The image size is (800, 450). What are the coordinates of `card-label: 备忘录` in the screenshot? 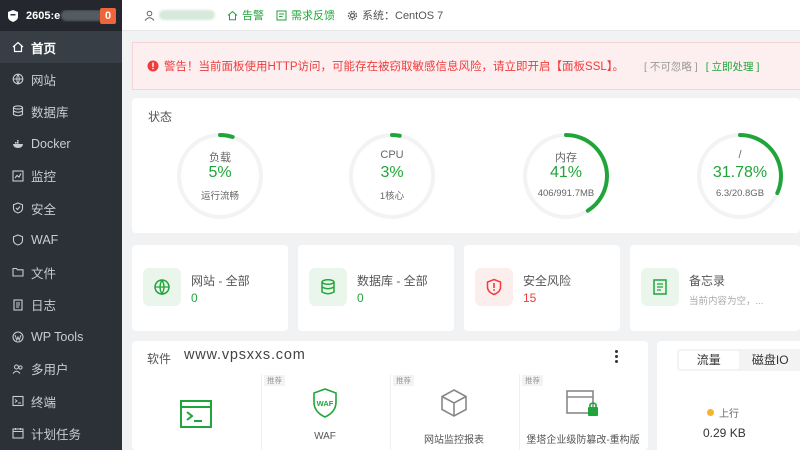 It's located at (707, 281).